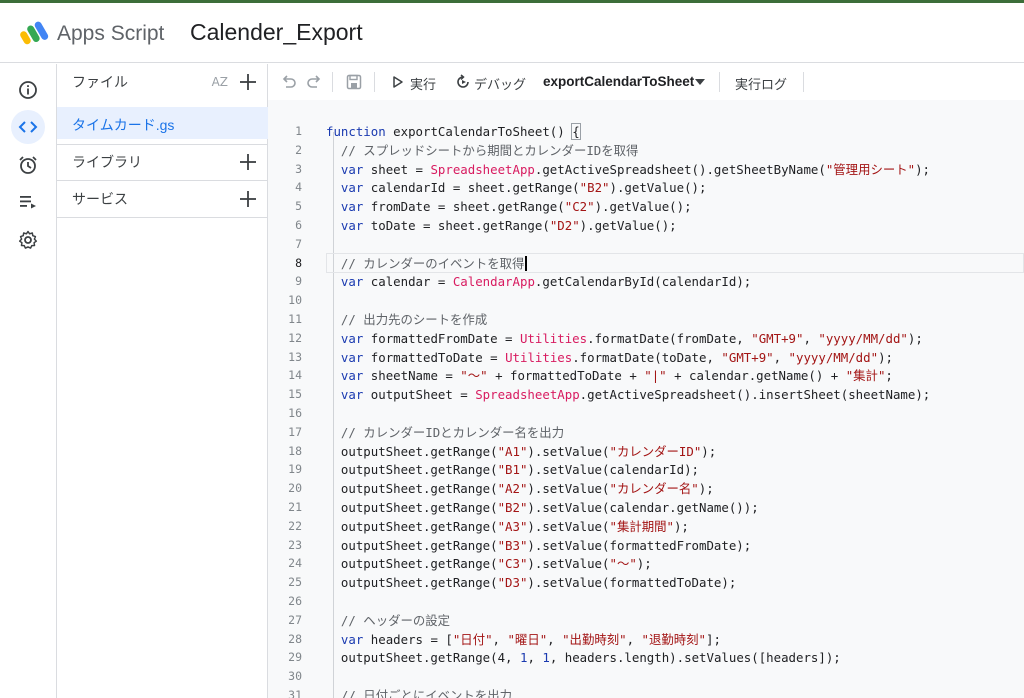 The image size is (1024, 698). I want to click on chevron-down-icon, so click(700, 82).